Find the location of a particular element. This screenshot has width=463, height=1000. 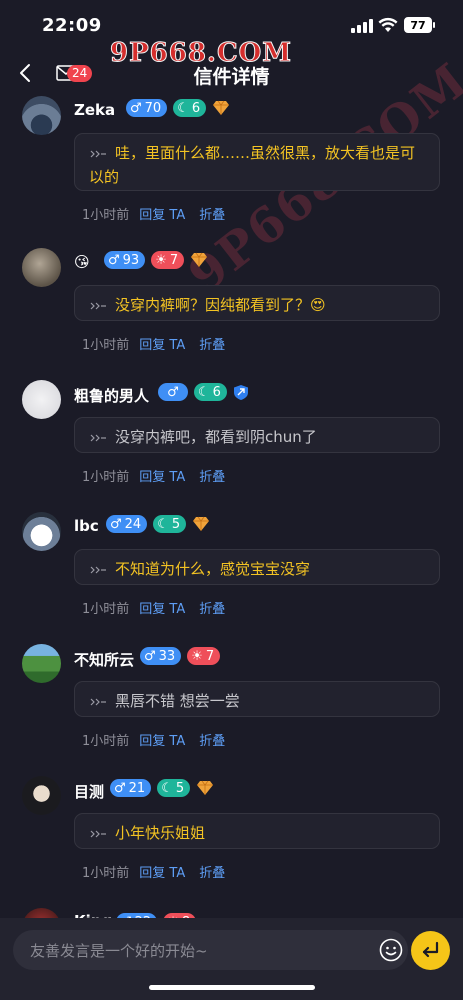

male-level-badge: ♂ 70 is located at coordinates (147, 108).